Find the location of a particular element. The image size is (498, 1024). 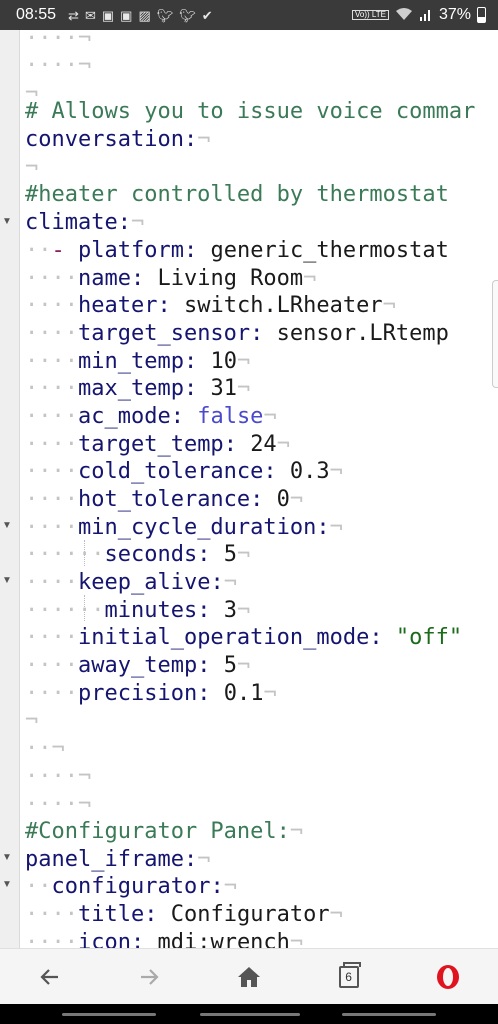

yaml-value: 0.1 is located at coordinates (243, 693).